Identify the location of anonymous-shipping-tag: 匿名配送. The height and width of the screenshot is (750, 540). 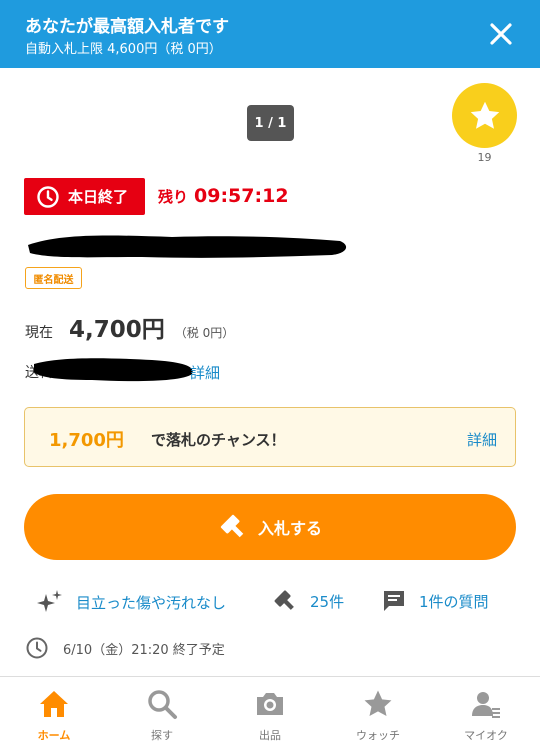
(53, 278).